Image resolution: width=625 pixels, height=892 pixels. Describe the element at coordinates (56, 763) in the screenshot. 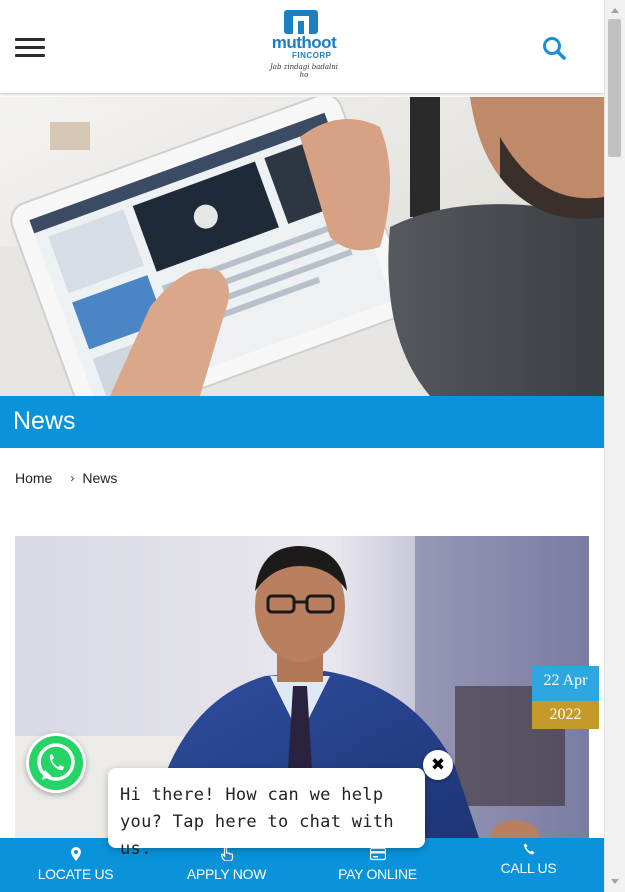

I see `whatsapp-chat-icon` at that location.